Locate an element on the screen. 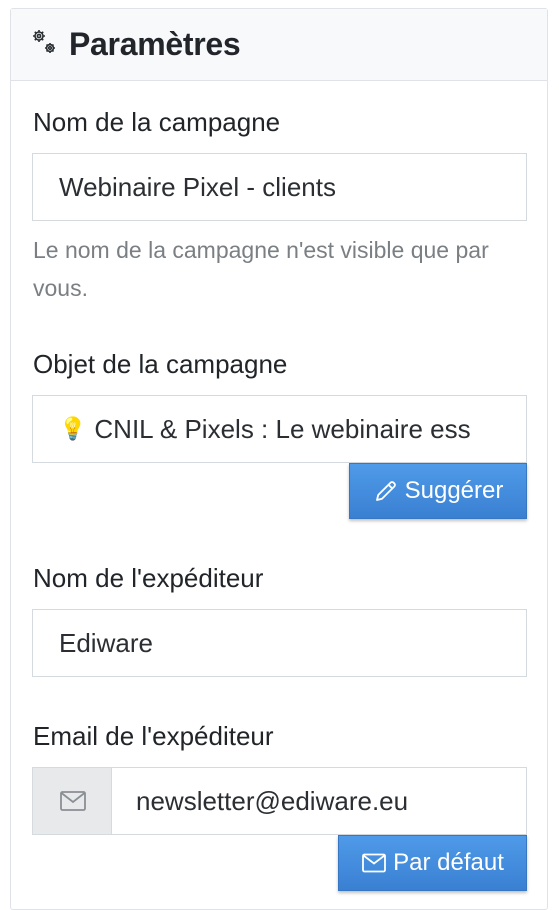 The height and width of the screenshot is (910, 559). sender-email-value: newsletter@ediware.eu is located at coordinates (272, 800).